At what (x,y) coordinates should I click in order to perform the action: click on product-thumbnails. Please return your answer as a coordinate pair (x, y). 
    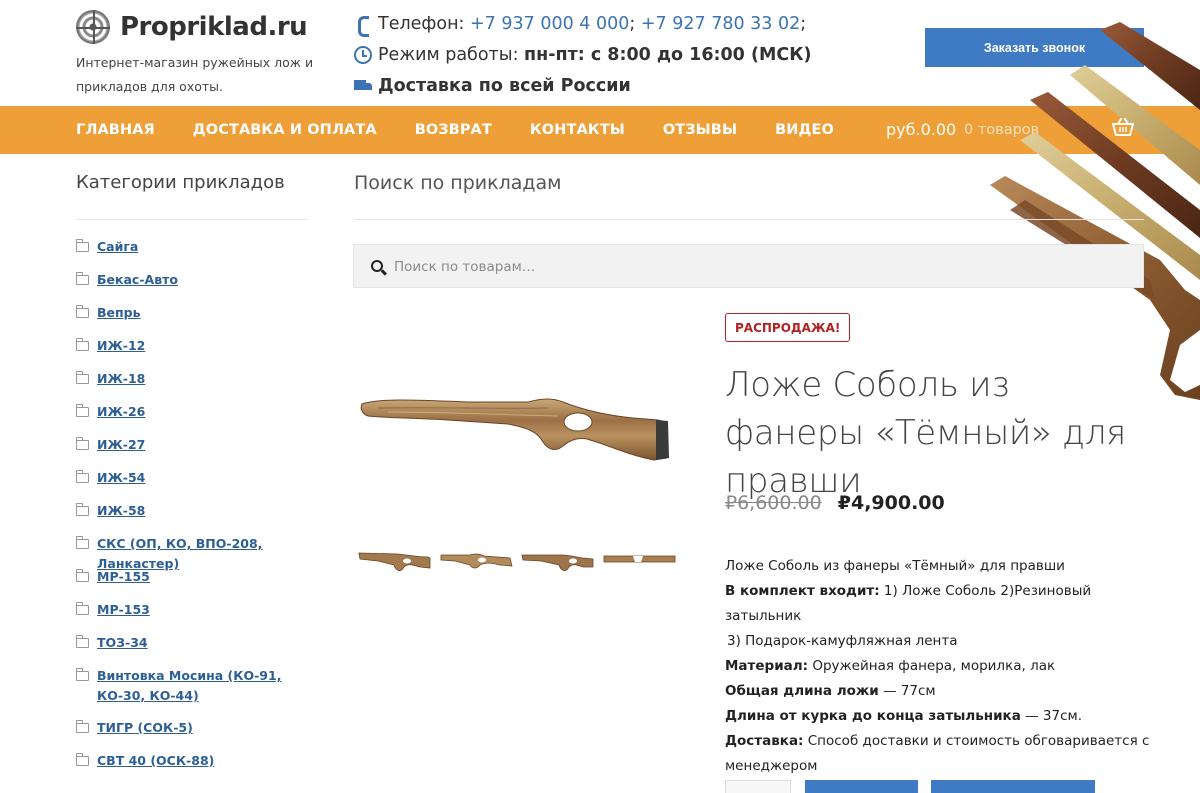
    Looking at the image, I should click on (521, 561).